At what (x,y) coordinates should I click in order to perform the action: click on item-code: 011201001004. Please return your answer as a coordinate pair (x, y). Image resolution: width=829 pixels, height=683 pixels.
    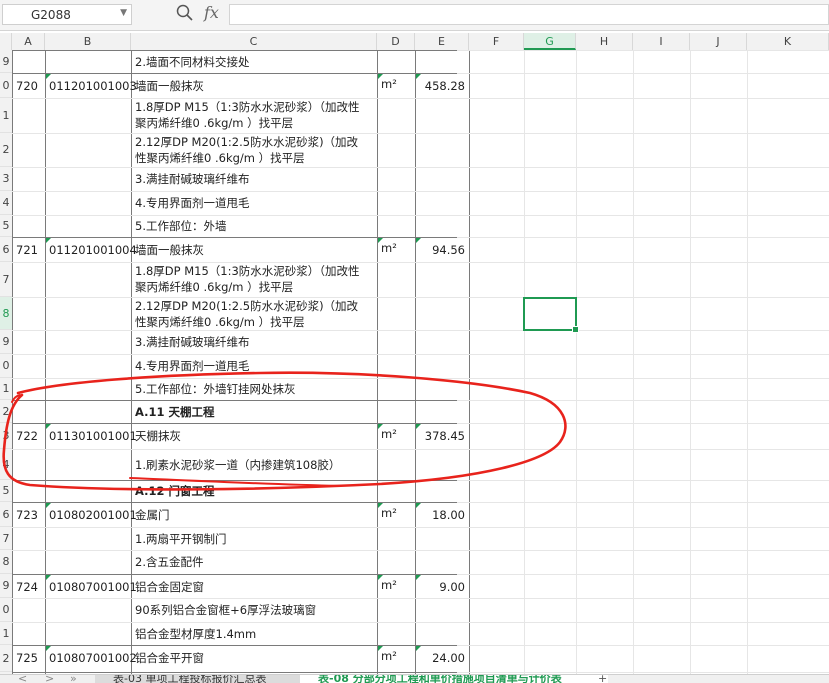
    Looking at the image, I should click on (93, 250).